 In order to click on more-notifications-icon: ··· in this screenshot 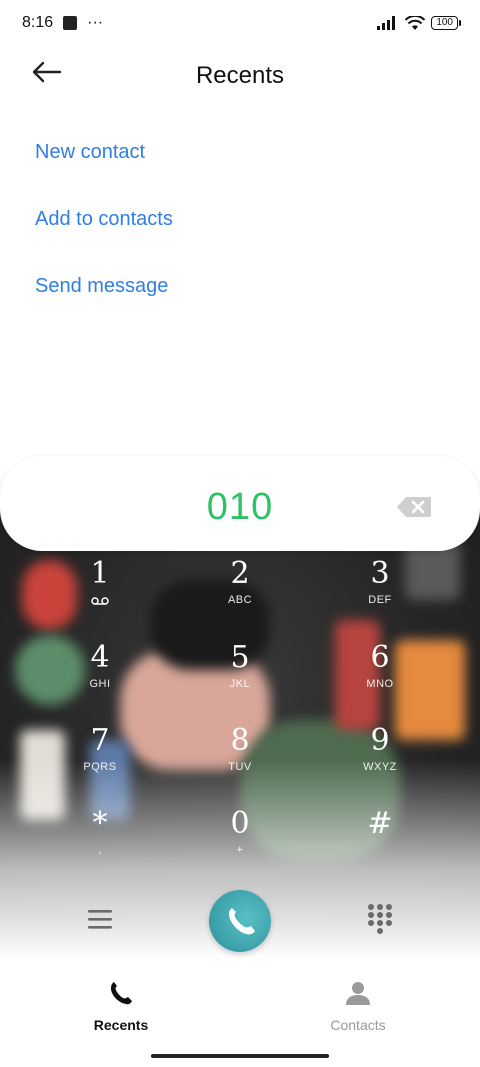, I will do `click(95, 22)`.